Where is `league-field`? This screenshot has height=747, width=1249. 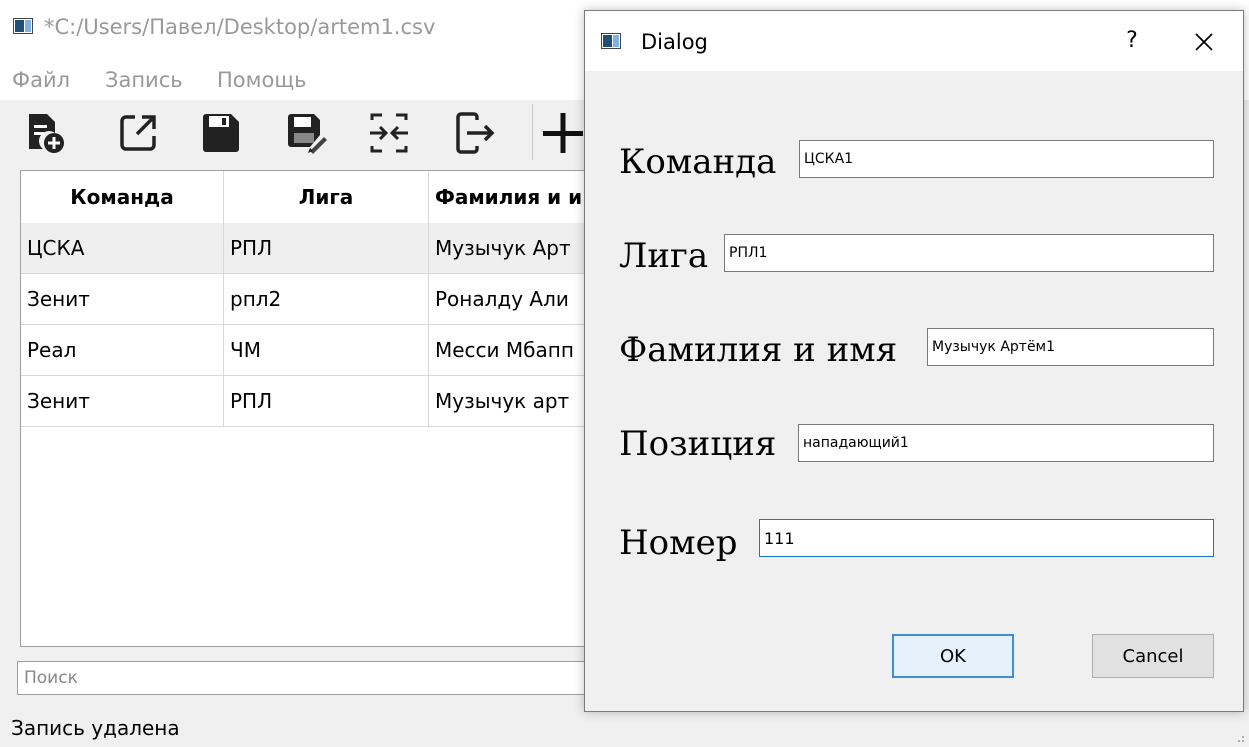
league-field is located at coordinates (969, 253).